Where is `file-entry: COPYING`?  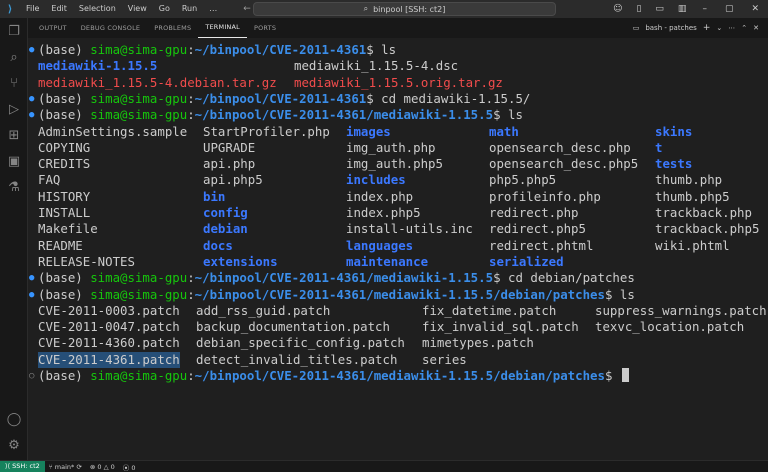
file-entry: COPYING is located at coordinates (64, 147).